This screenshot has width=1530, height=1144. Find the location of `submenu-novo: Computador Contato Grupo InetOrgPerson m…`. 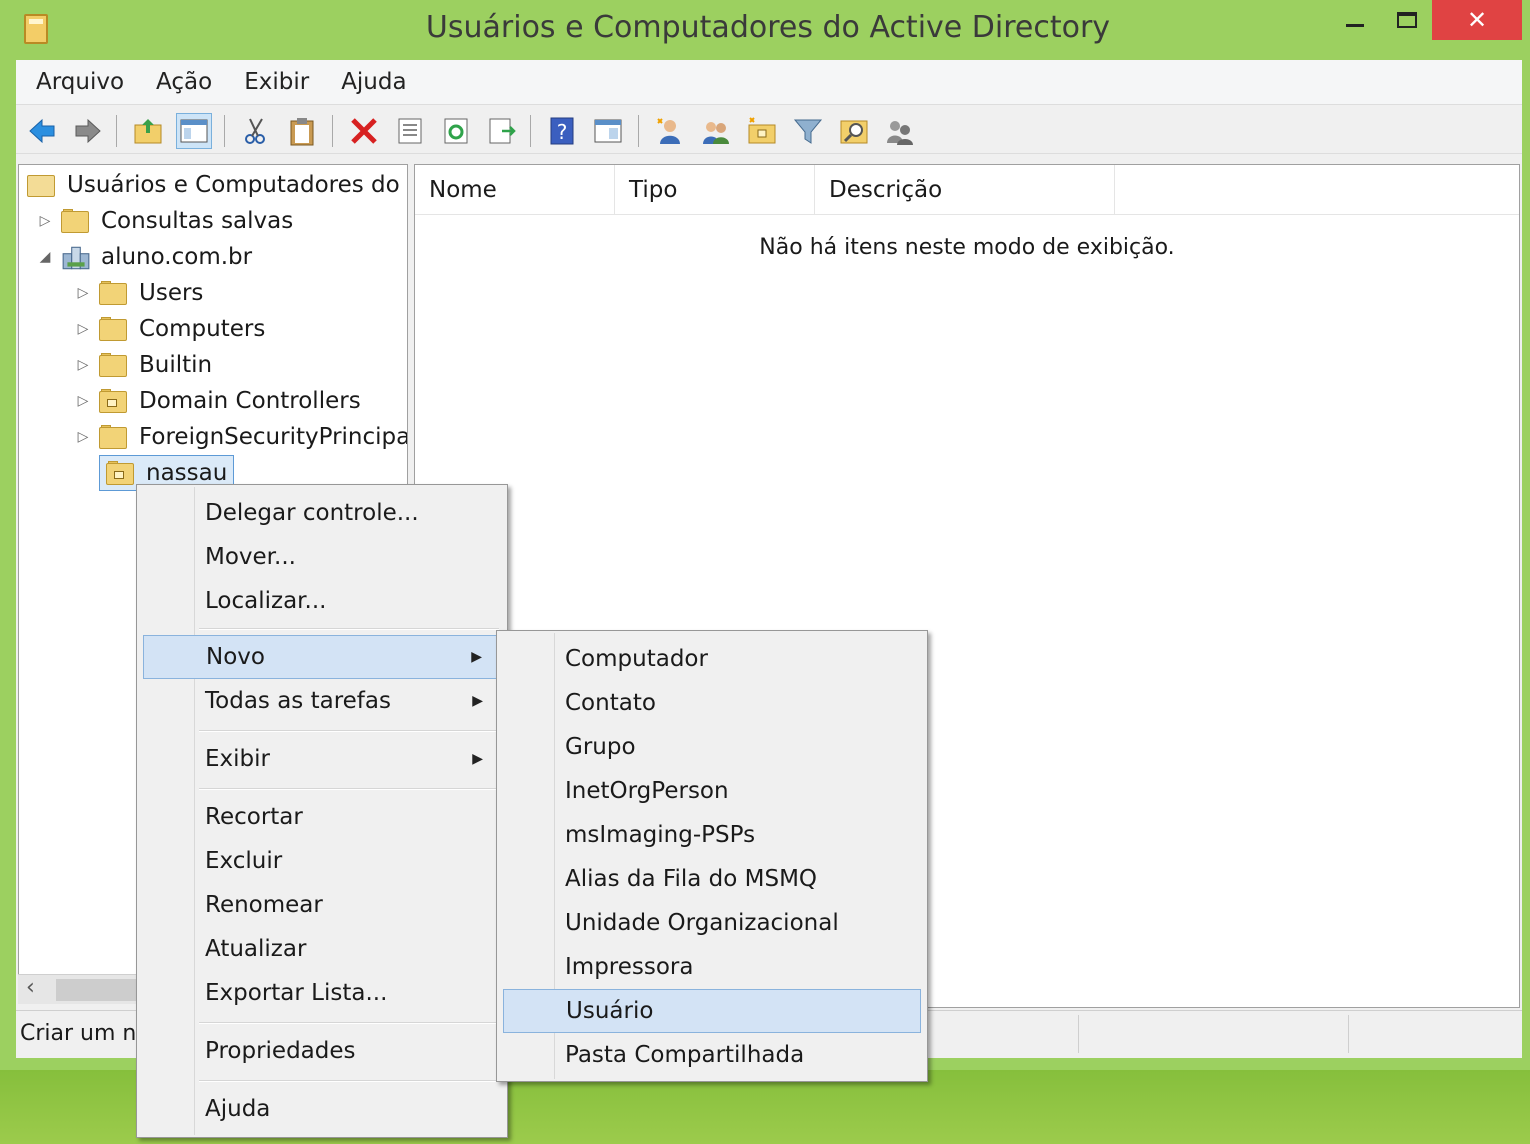

submenu-novo: Computador Contato Grupo InetOrgPerson m… is located at coordinates (712, 856).